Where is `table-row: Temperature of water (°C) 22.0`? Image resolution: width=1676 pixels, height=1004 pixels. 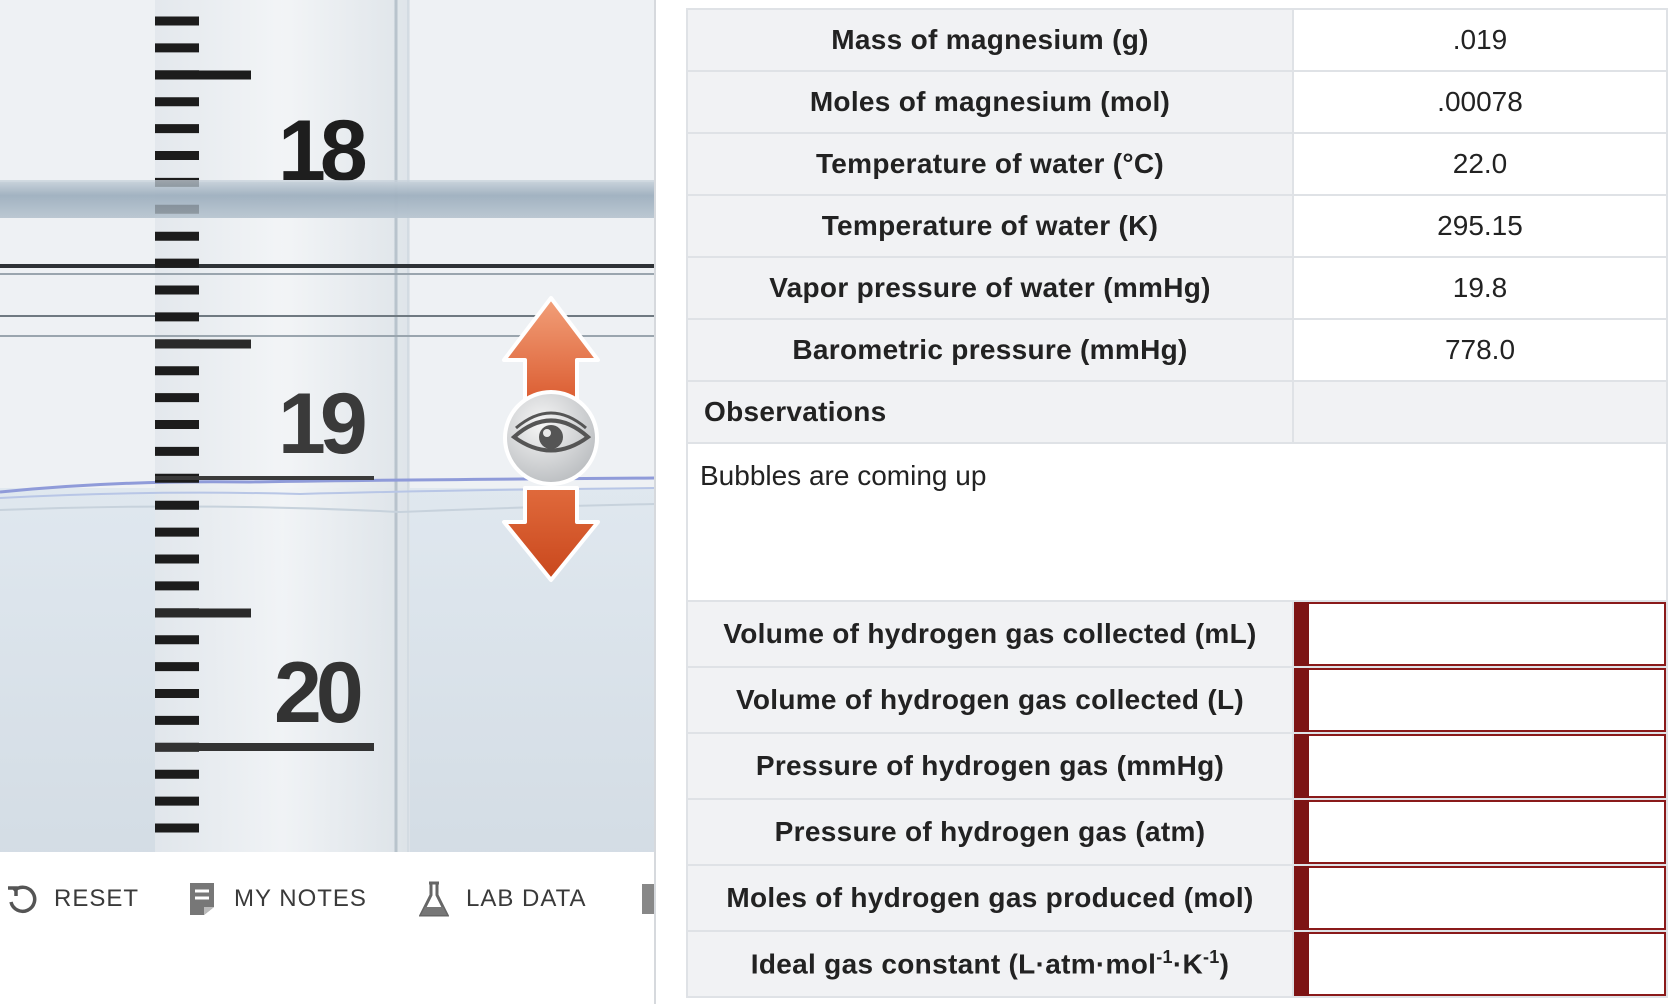 table-row: Temperature of water (°C) 22.0 is located at coordinates (1177, 164).